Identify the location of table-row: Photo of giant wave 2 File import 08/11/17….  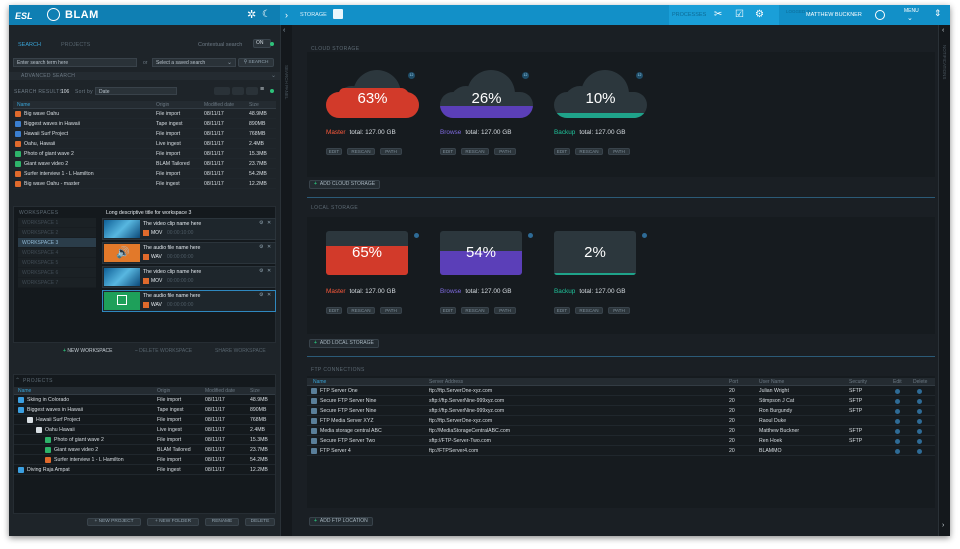
(144, 154).